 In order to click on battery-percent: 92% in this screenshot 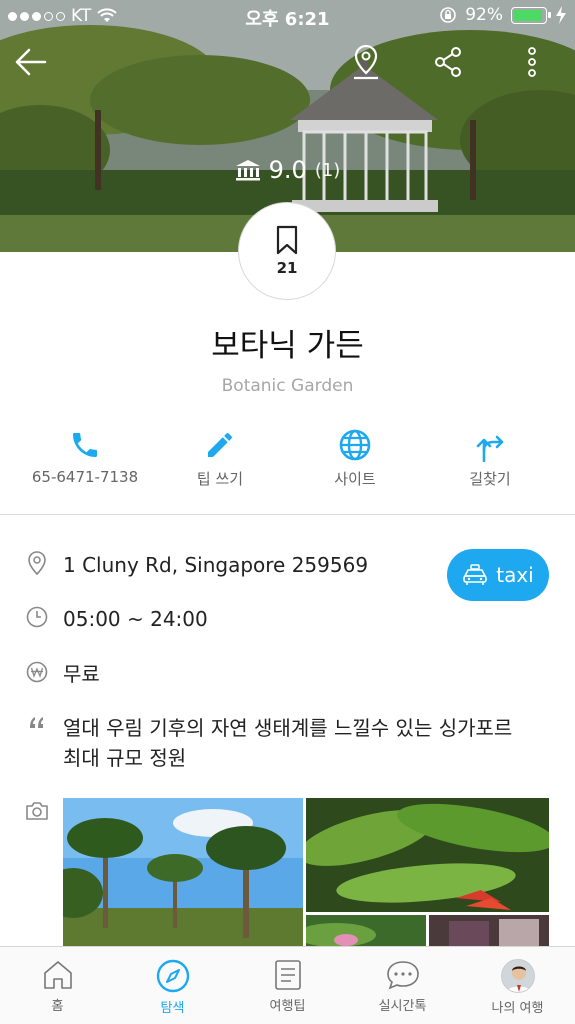, I will do `click(484, 15)`.